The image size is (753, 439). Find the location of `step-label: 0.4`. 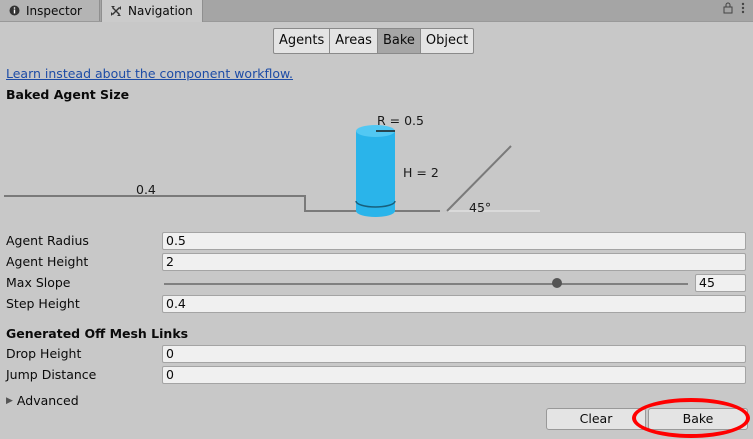

step-label: 0.4 is located at coordinates (146, 189).